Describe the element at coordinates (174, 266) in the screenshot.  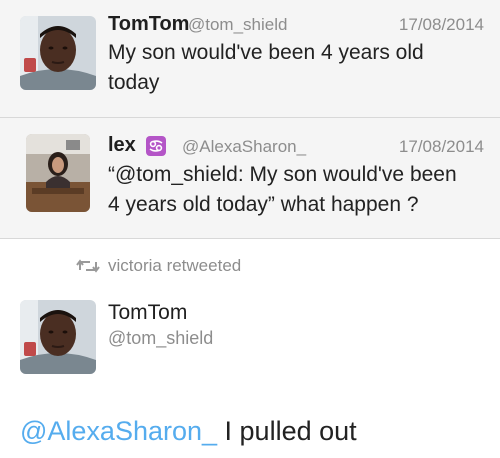
I see `retweet-label: victoria retweeted` at that location.